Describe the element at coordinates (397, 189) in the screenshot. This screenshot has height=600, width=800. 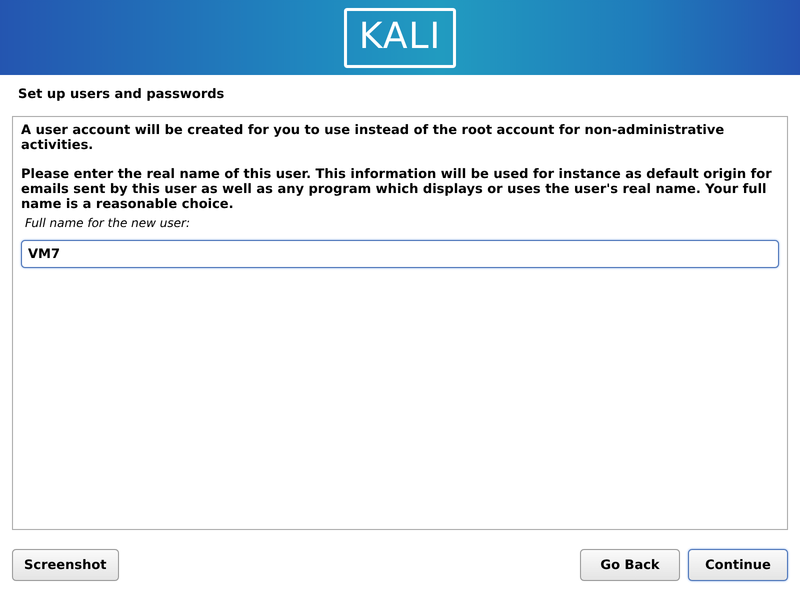
I see `instruction-text: Please enter the real name of this user. This information will be used for instance as default origin for emails sent by this user as well as any program which displays or uses the user's real name. Your full name is a reasonable choice.` at that location.